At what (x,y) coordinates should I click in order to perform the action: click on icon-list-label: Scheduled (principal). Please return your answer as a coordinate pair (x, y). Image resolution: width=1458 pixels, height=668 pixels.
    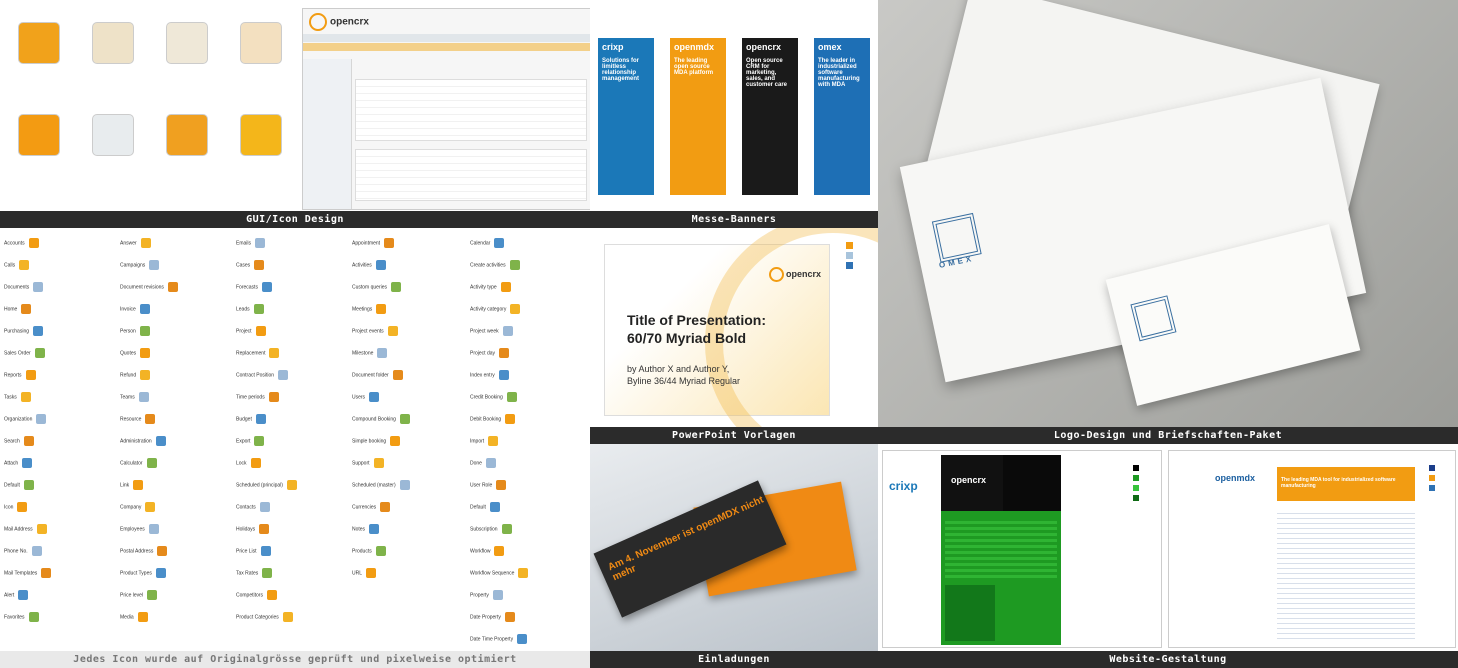
    Looking at the image, I should click on (259, 485).